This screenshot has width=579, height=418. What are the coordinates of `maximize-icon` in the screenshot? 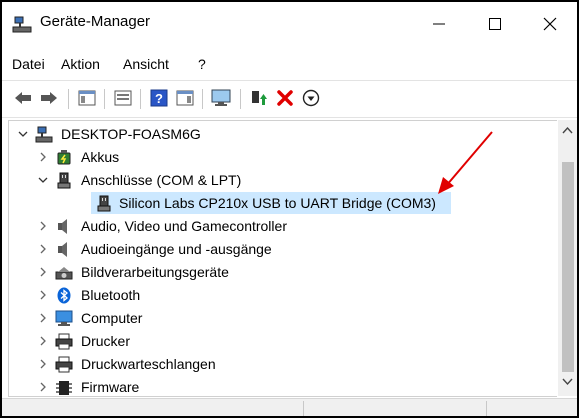 It's located at (495, 24).